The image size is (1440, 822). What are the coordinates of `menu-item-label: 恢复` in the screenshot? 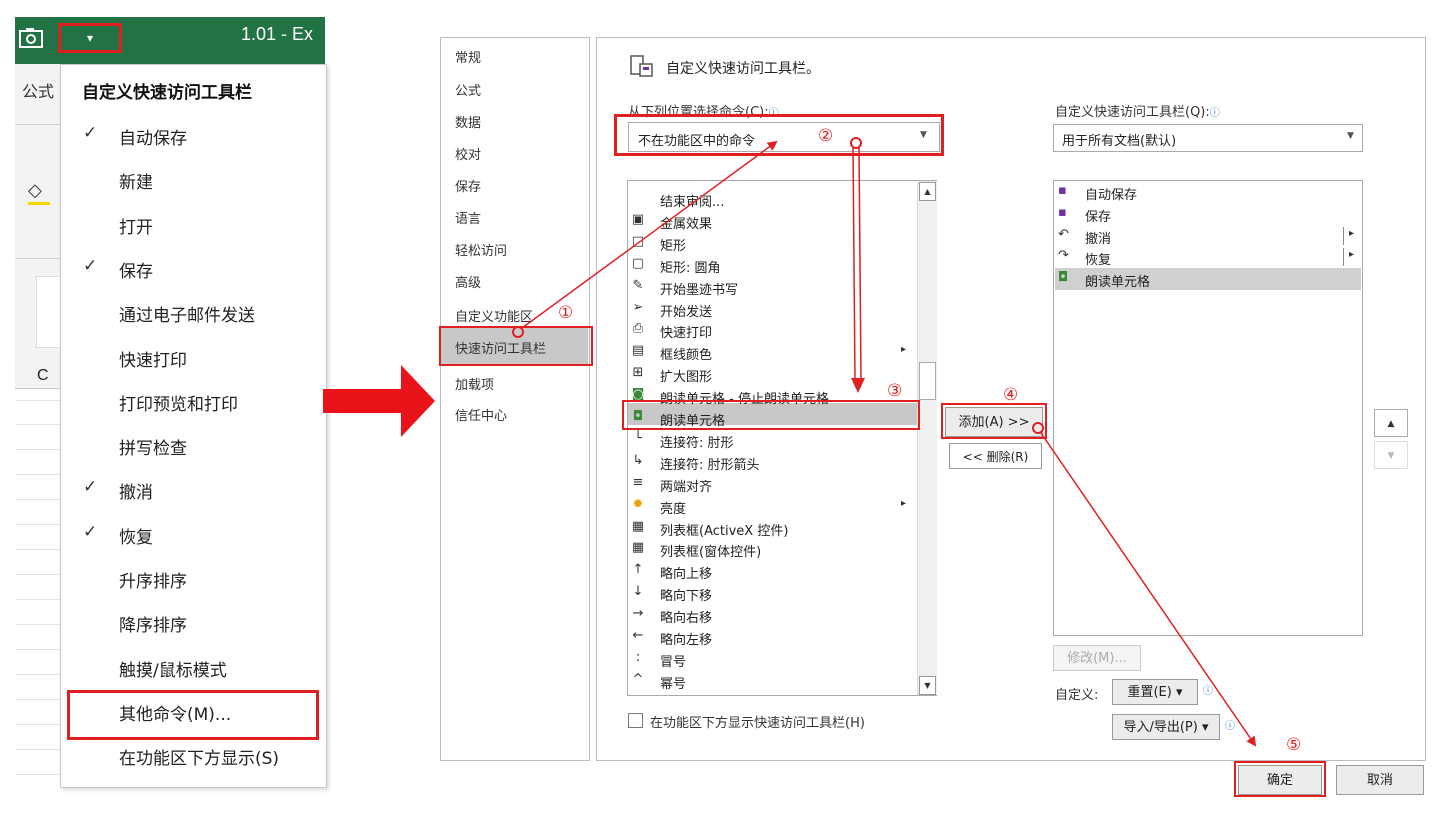 It's located at (136, 537).